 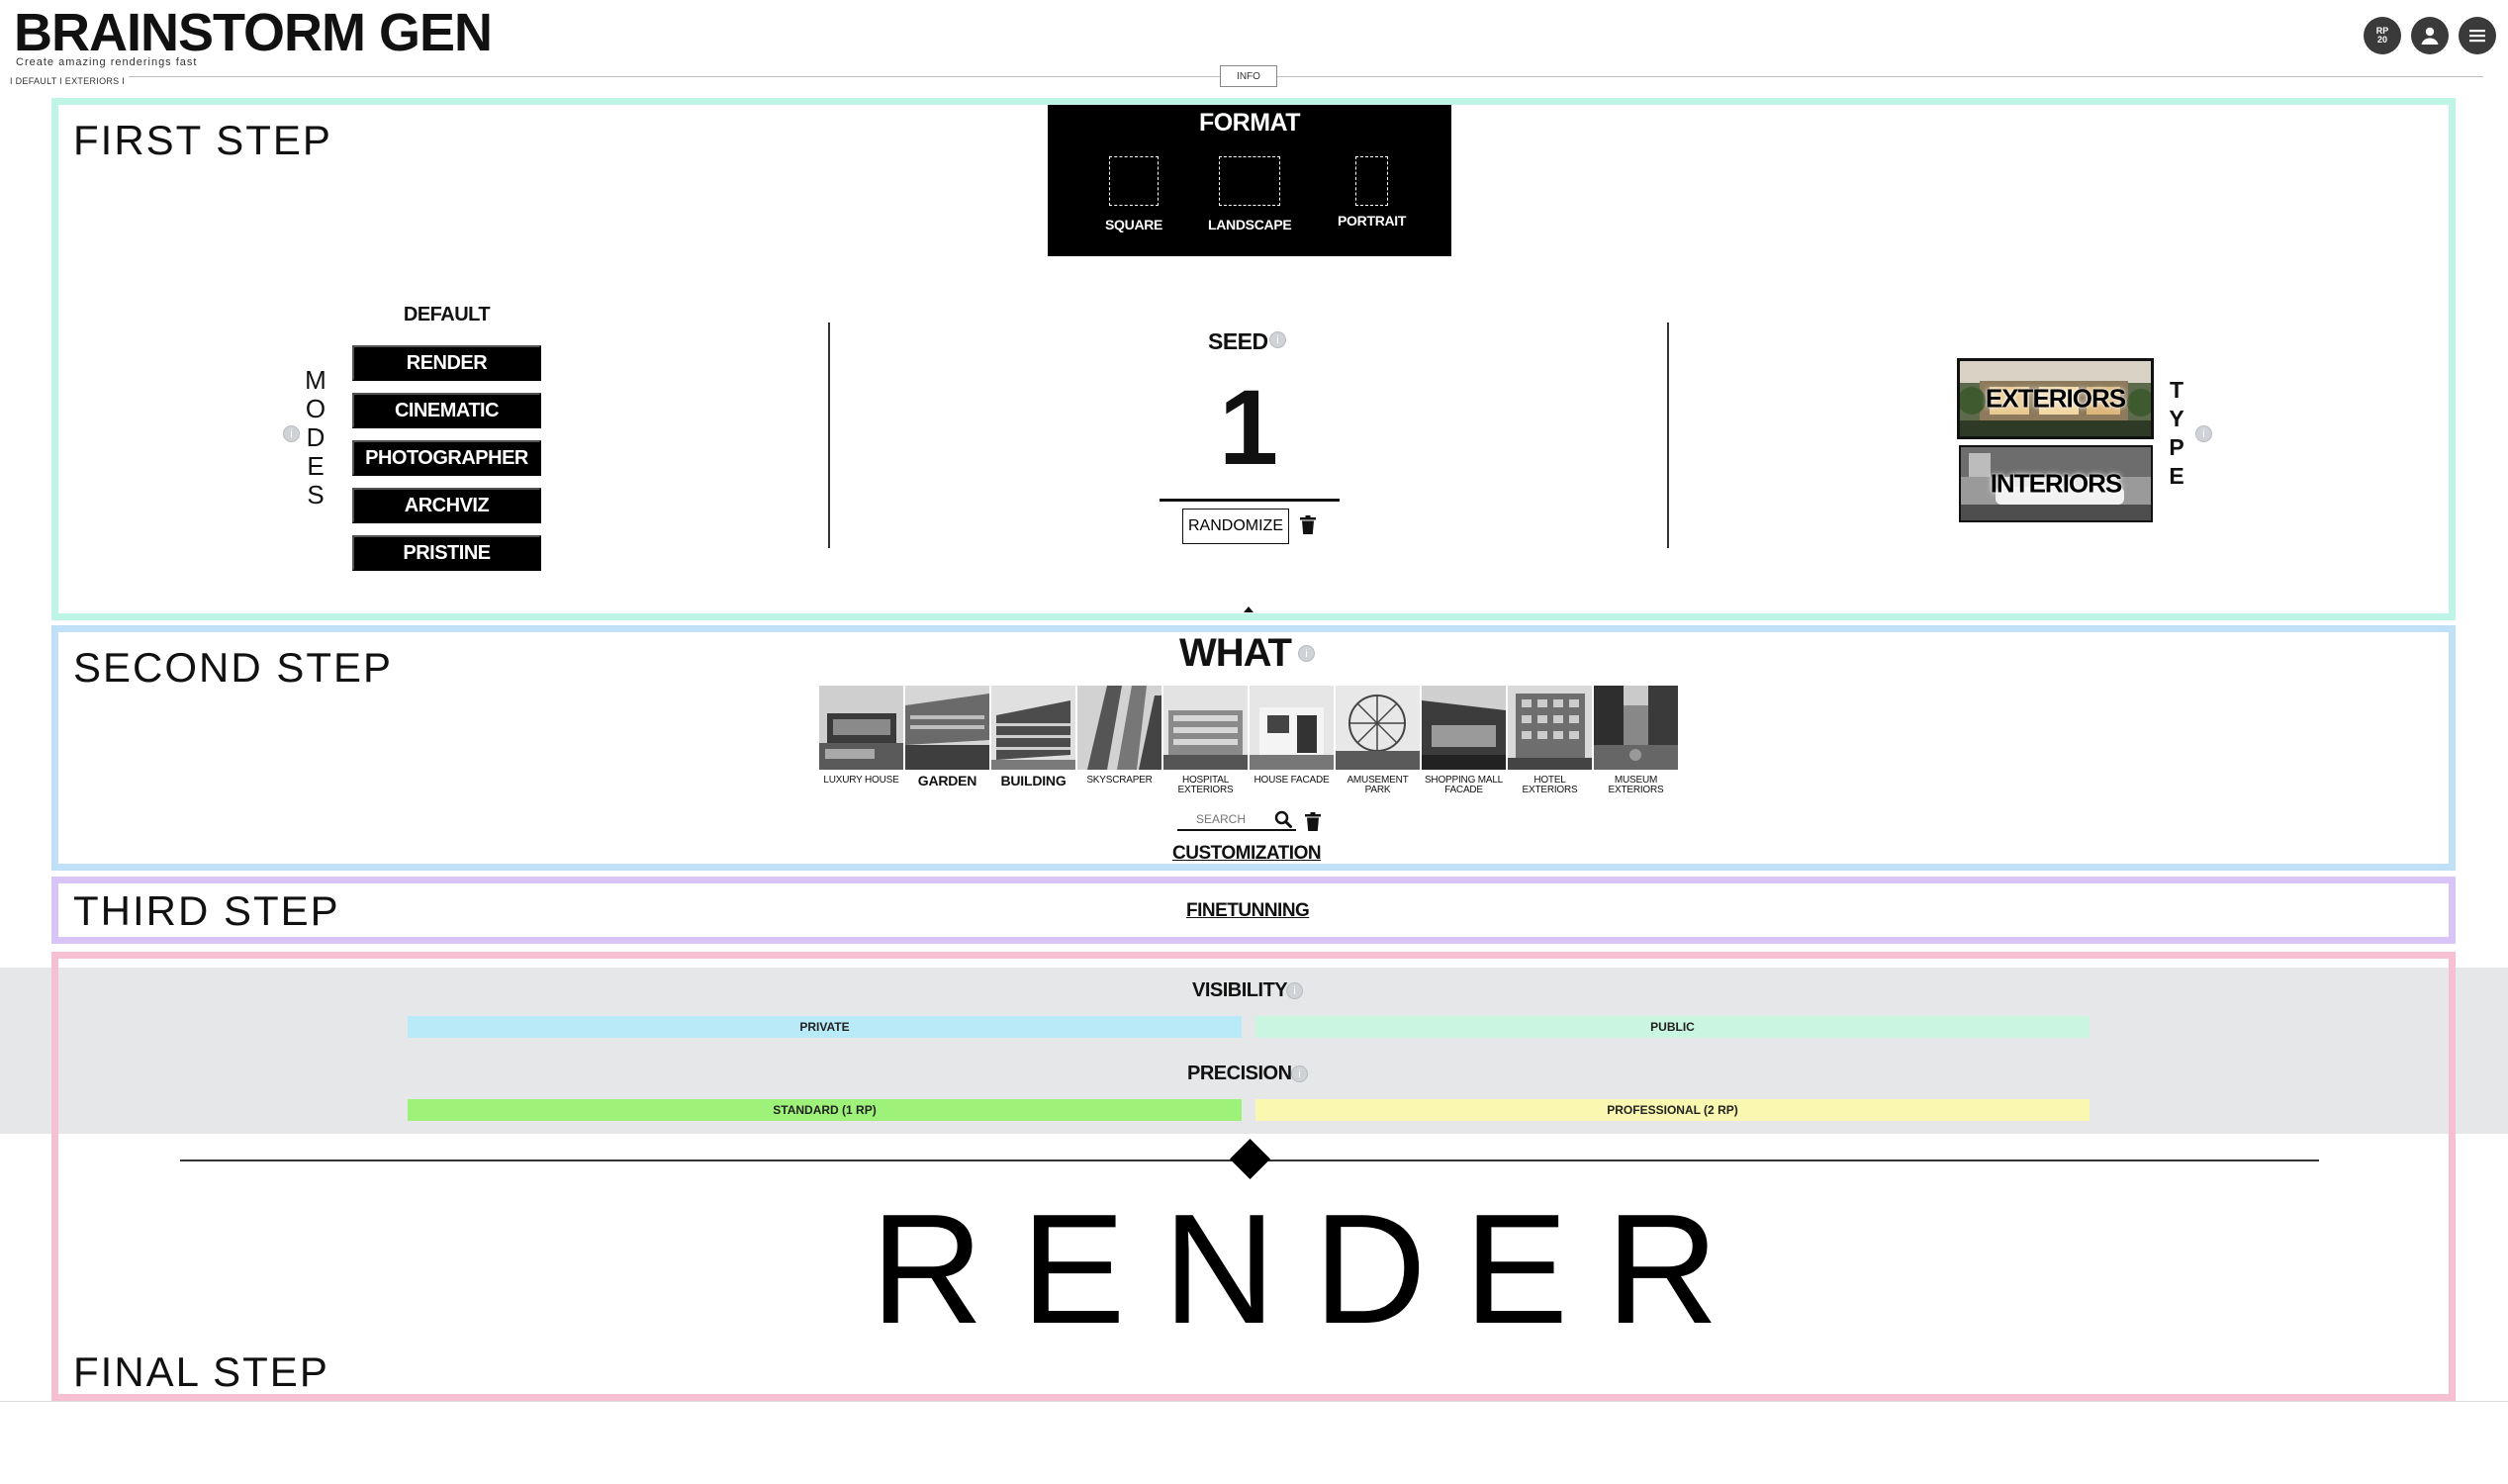 I want to click on square-frame-icon, so click(x=1135, y=181).